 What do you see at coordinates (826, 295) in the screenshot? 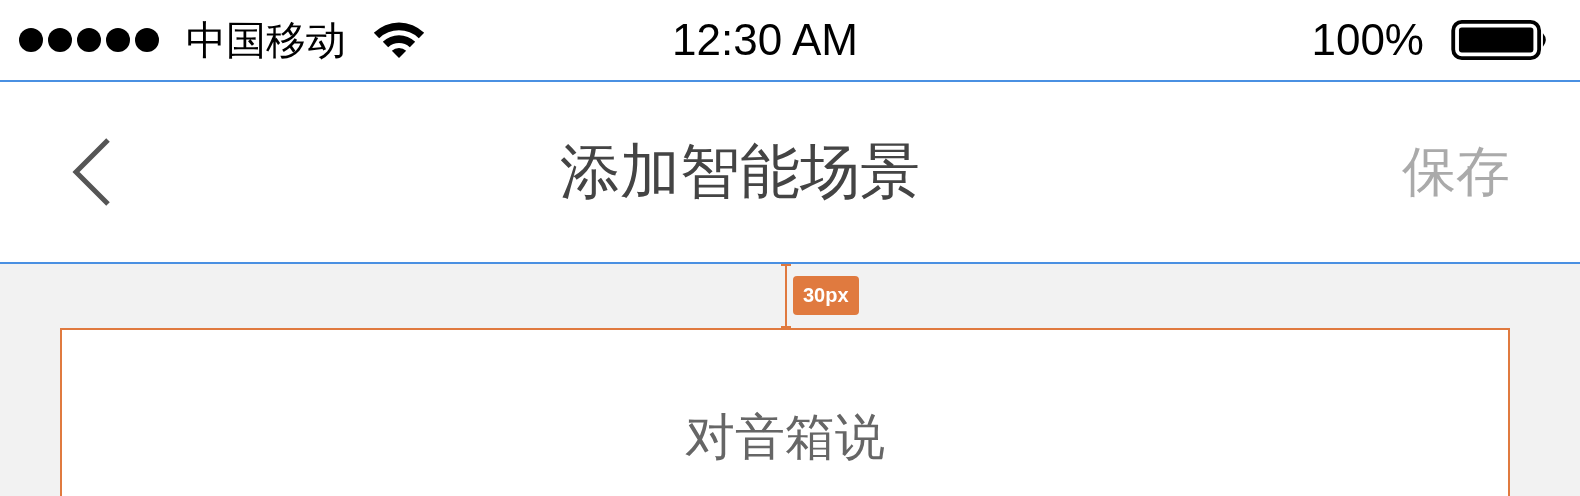
I see `spacing-label: 30px` at bounding box center [826, 295].